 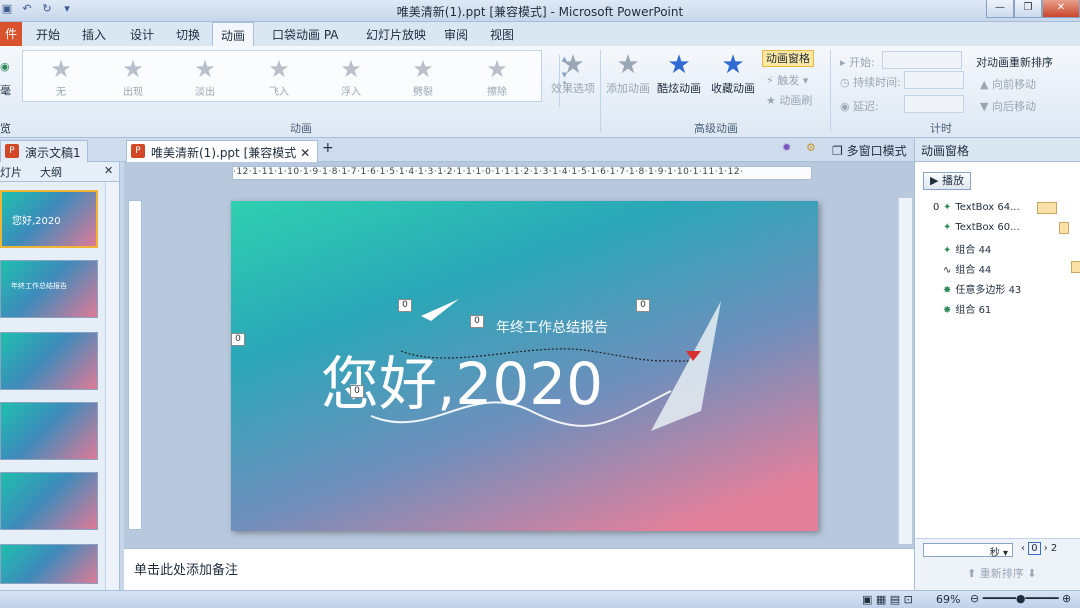 I want to click on anim-list-item: ∿ 组合 44, so click(x=967, y=268).